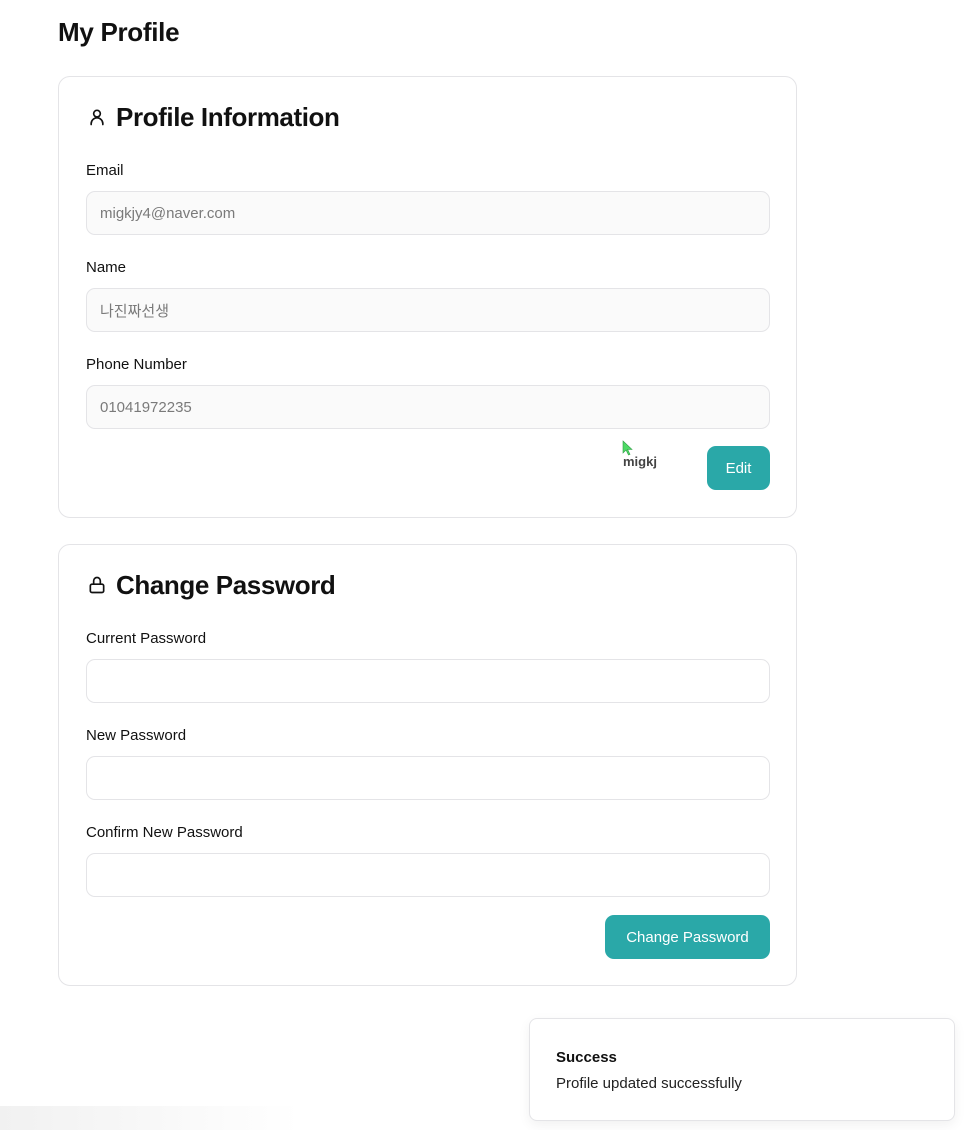  I want to click on success-toast: Success Profile updated successfully, so click(742, 1069).